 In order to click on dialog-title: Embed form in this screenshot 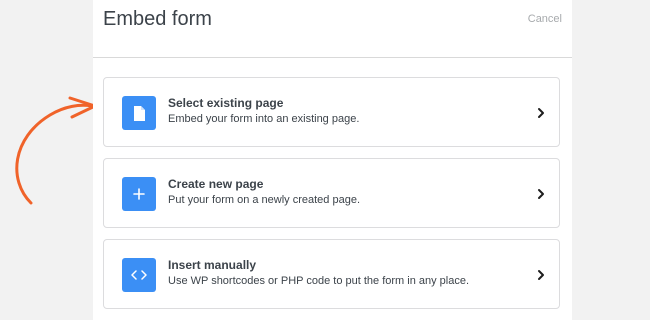, I will do `click(157, 19)`.